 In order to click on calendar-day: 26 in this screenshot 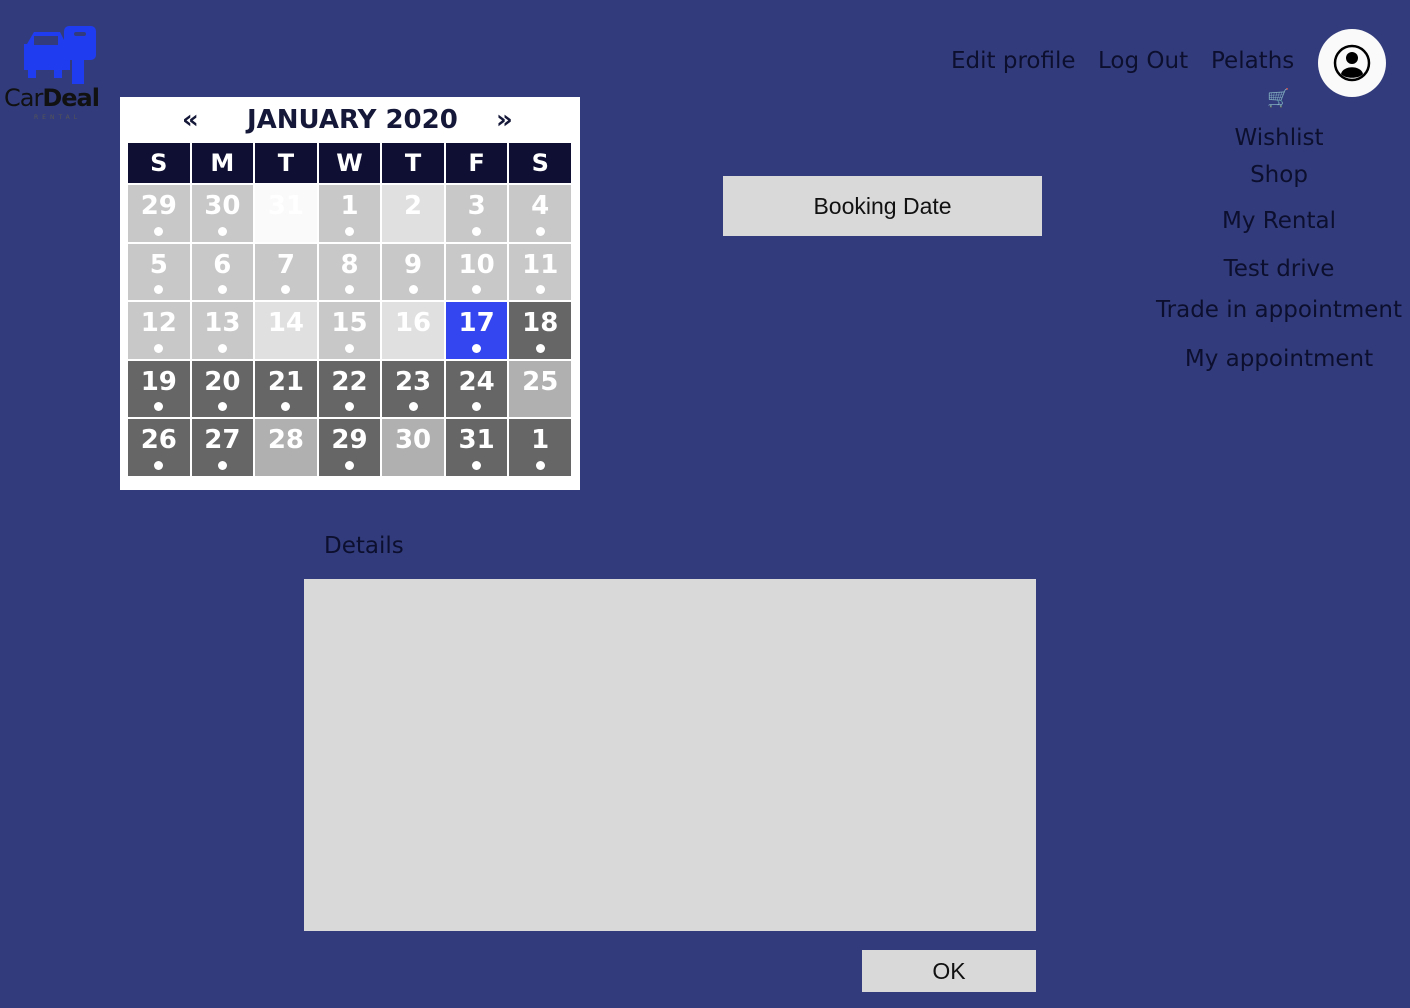, I will do `click(159, 447)`.